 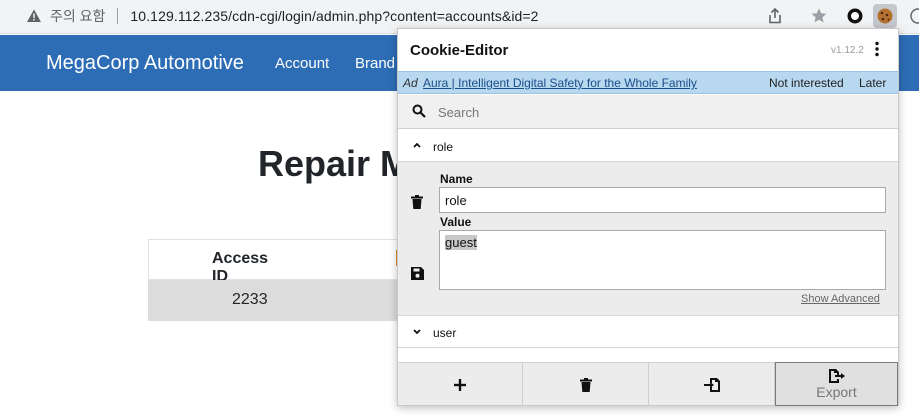 What do you see at coordinates (77, 16) in the screenshot?
I see `security-status: 주의 요함` at bounding box center [77, 16].